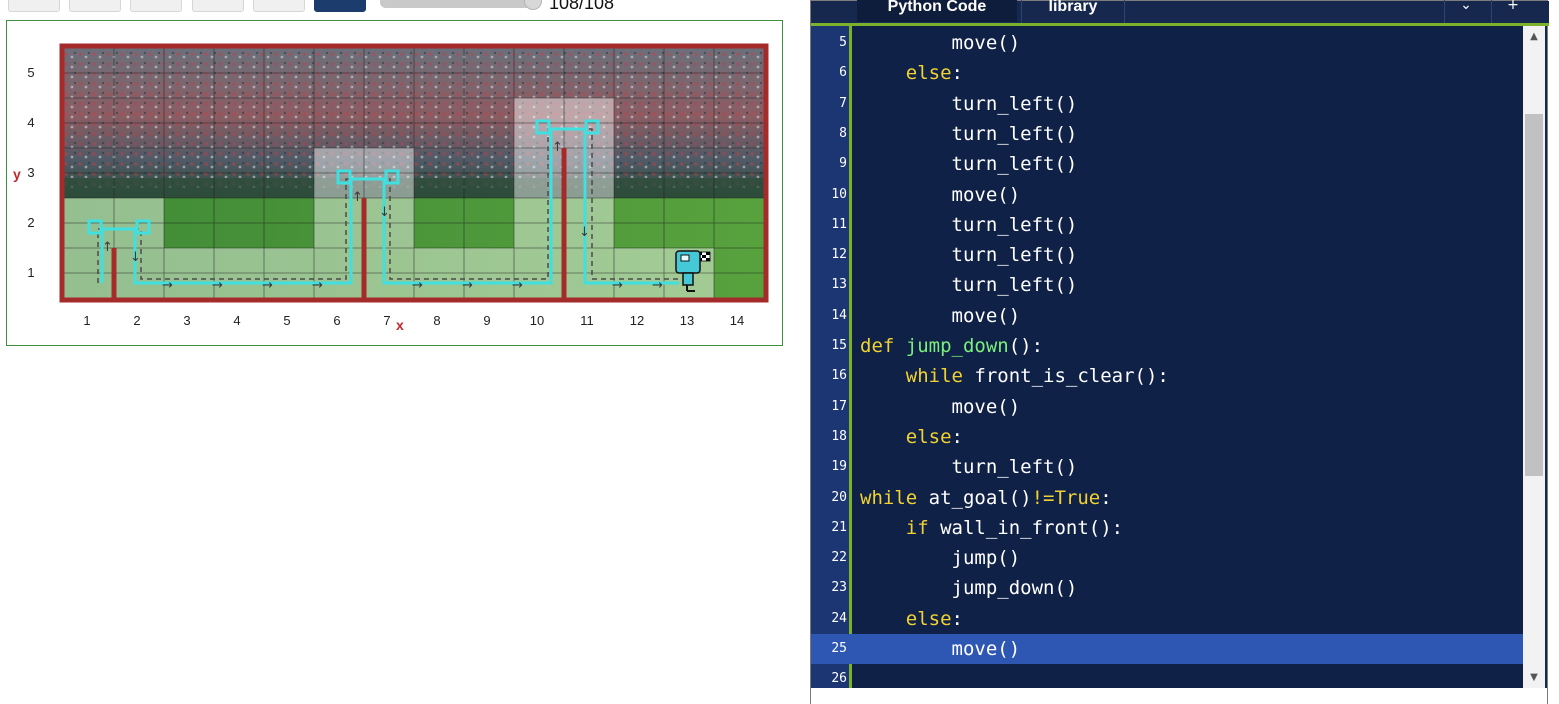  What do you see at coordinates (1167, 498) in the screenshot?
I see `code-line: 20 while at_goal()!=True:` at bounding box center [1167, 498].